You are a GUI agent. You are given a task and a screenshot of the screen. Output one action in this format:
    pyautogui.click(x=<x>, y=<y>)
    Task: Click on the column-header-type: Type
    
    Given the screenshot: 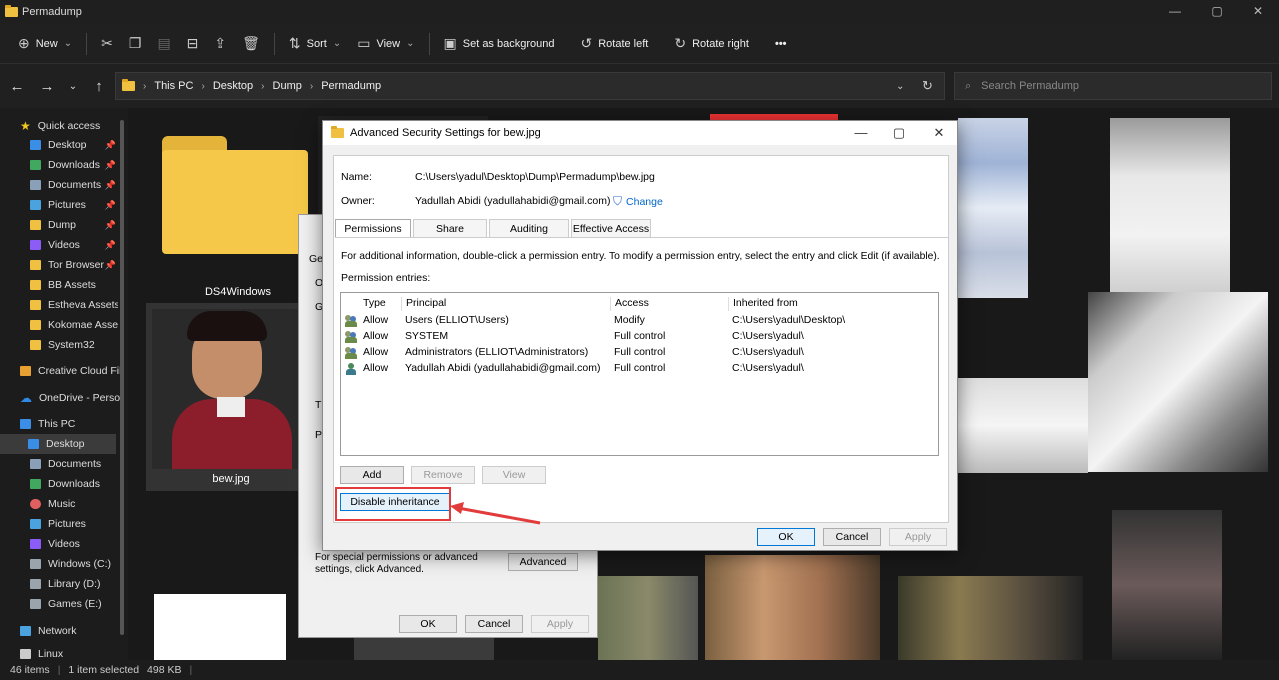 What is the action you would take?
    pyautogui.click(x=372, y=304)
    